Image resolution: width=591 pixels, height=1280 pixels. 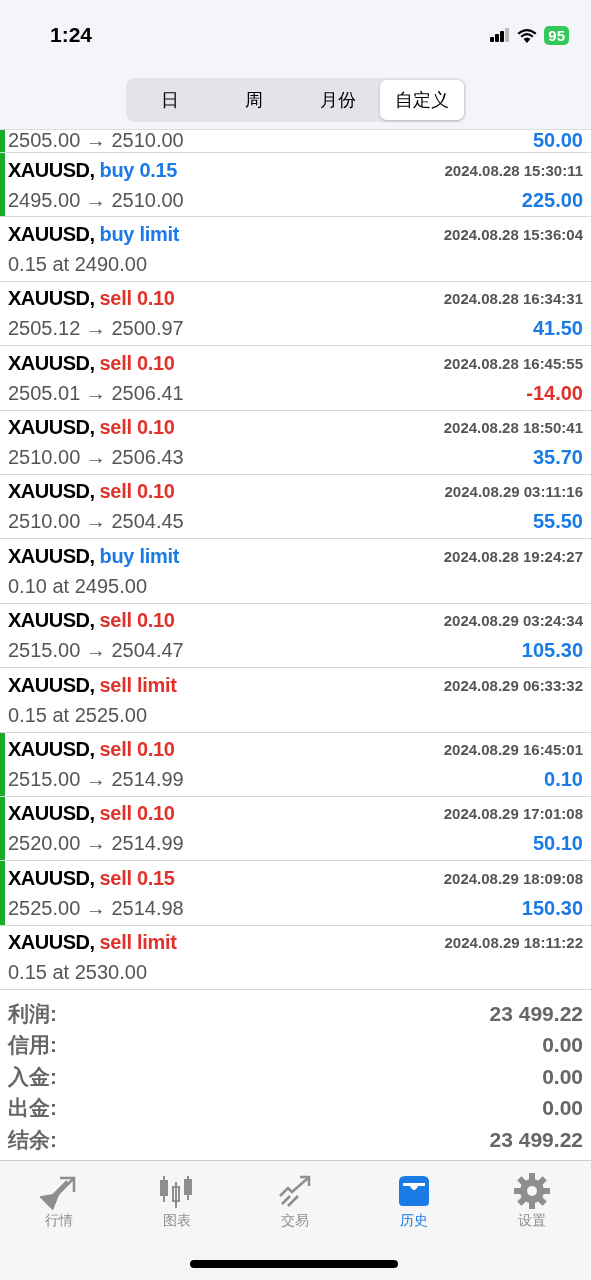 What do you see at coordinates (557, 329) in the screenshot?
I see `order-profit: 41.50` at bounding box center [557, 329].